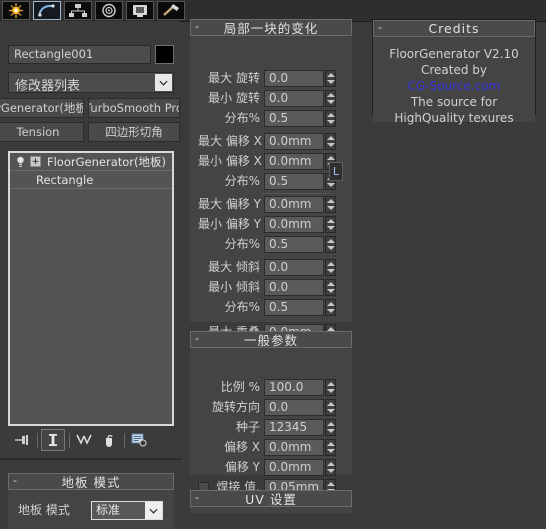  I want to click on modifier-list-dropdown: 修改器列表, so click(91, 83).